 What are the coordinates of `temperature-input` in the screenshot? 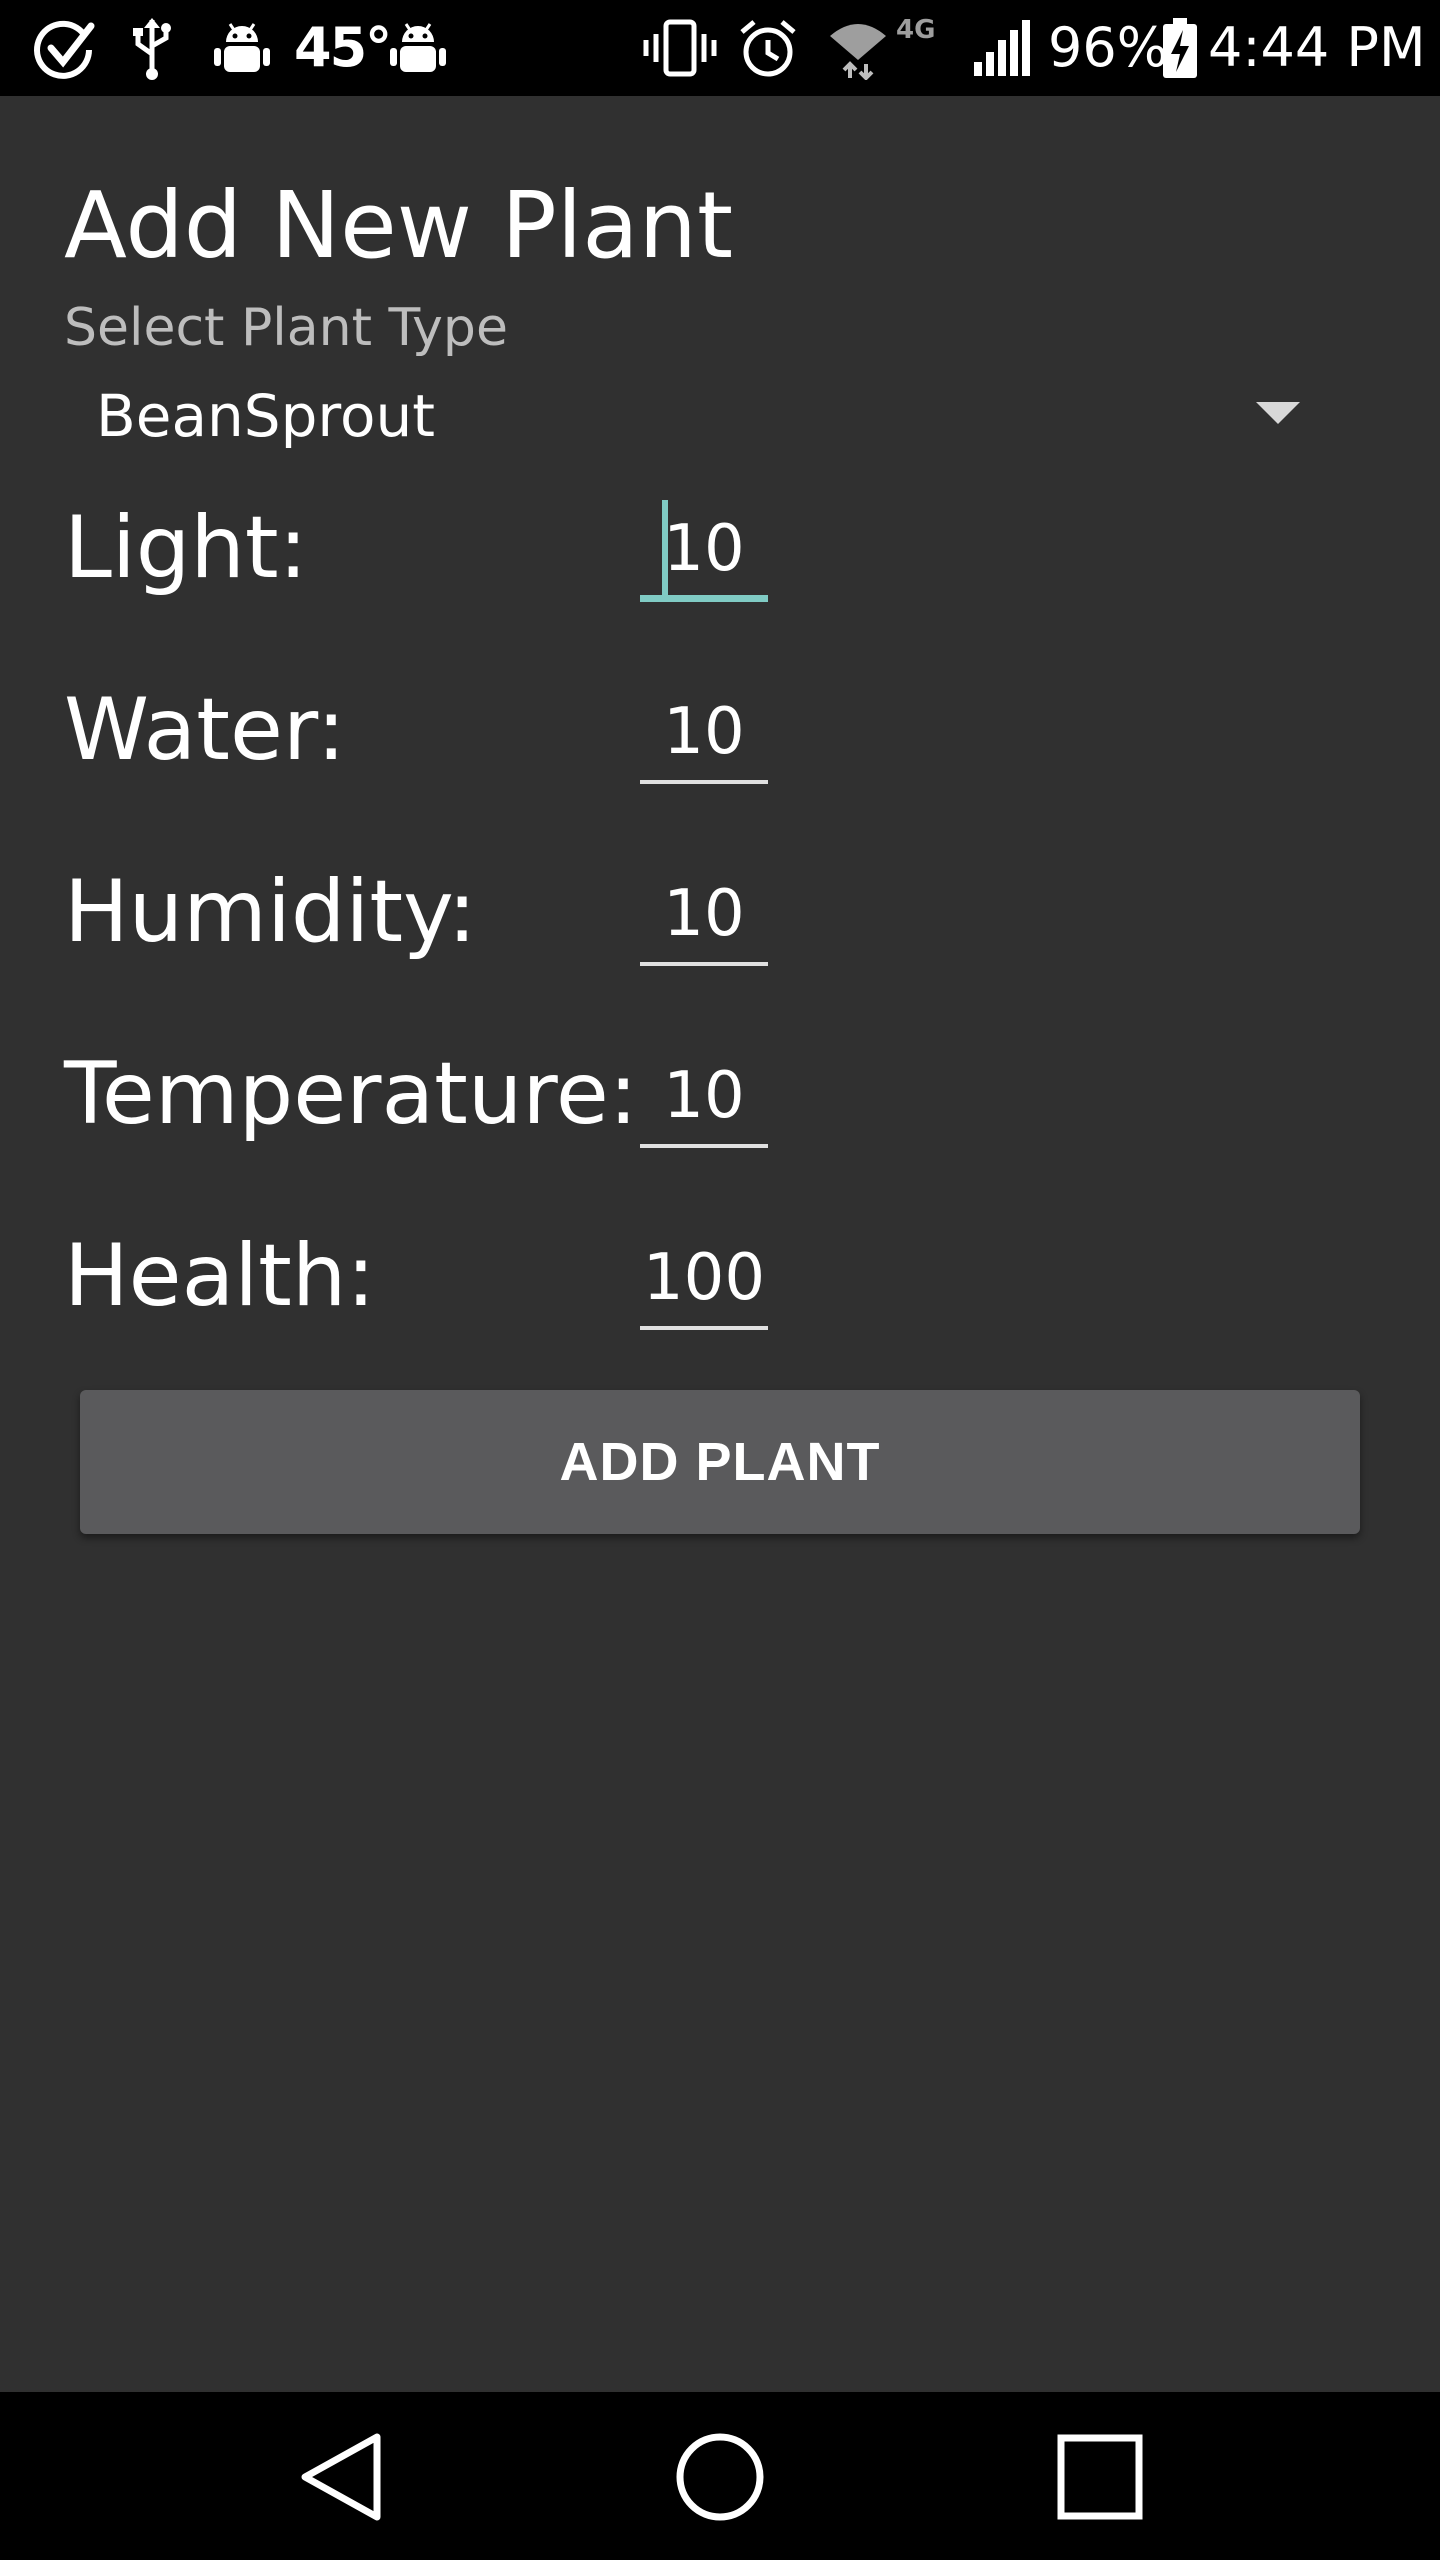 It's located at (704, 1098).